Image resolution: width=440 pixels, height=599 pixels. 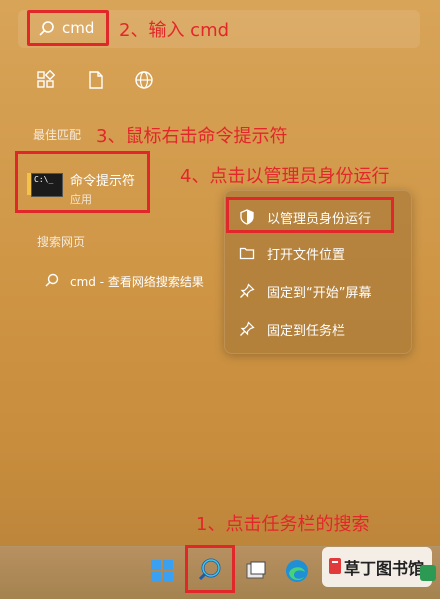 What do you see at coordinates (210, 569) in the screenshot?
I see `annotation-box-taskbar-search` at bounding box center [210, 569].